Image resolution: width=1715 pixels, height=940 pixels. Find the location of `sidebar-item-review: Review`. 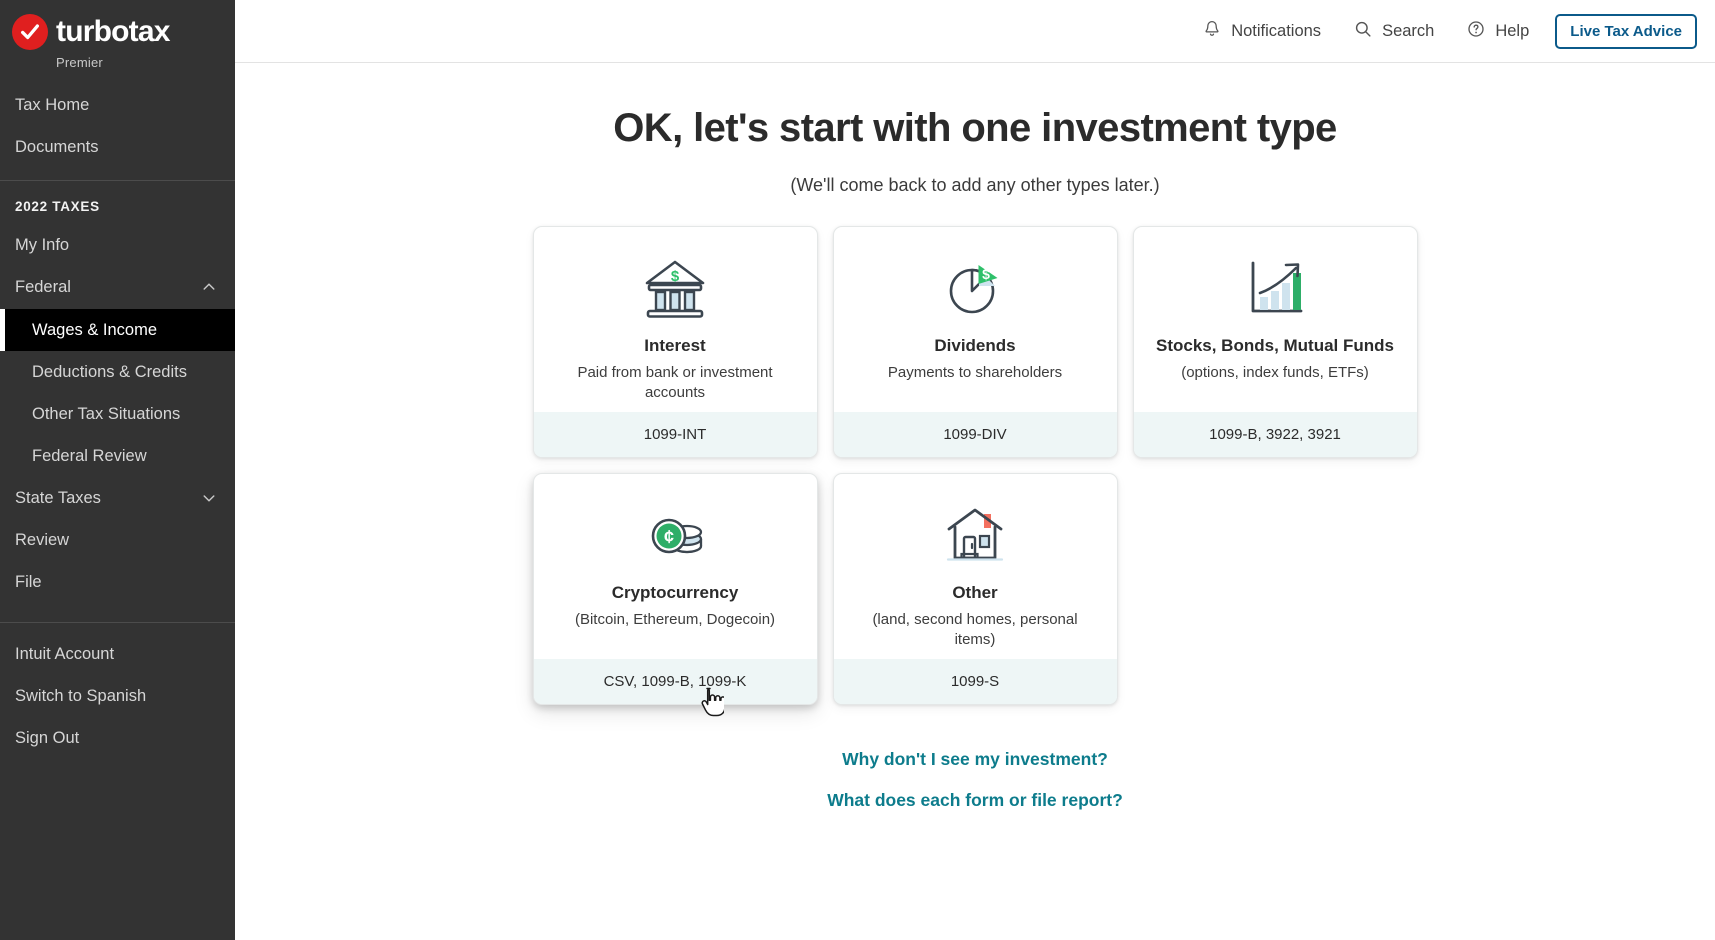

sidebar-item-review: Review is located at coordinates (117, 540).